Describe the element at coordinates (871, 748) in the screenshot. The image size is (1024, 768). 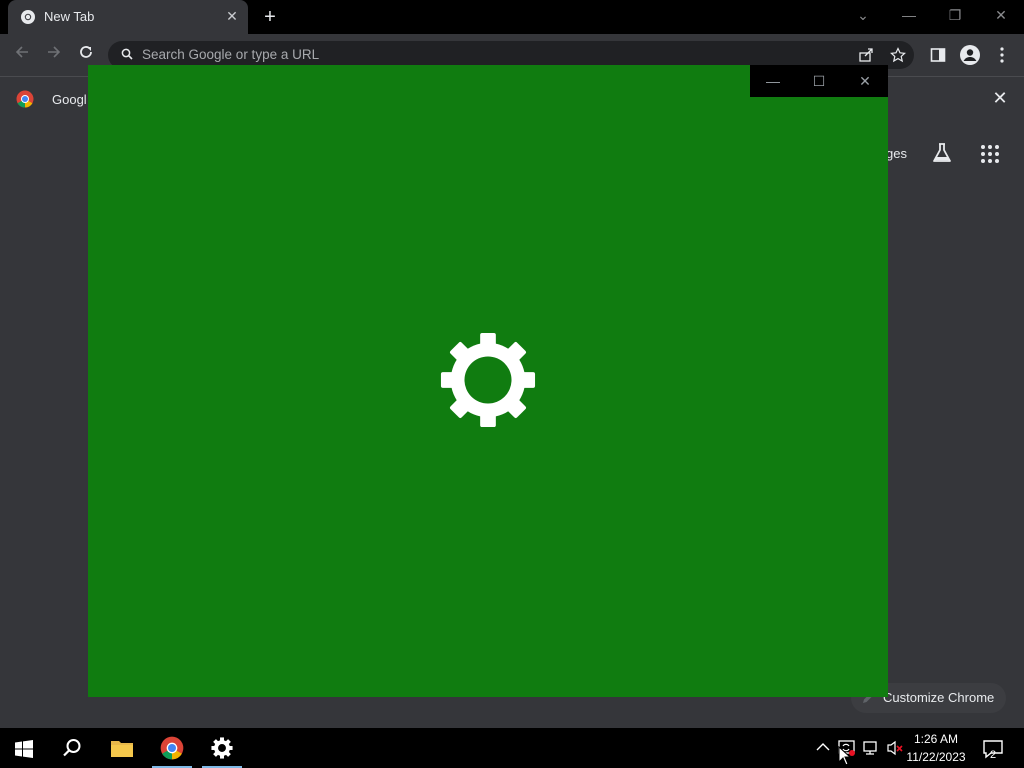
I see `network-icon` at that location.